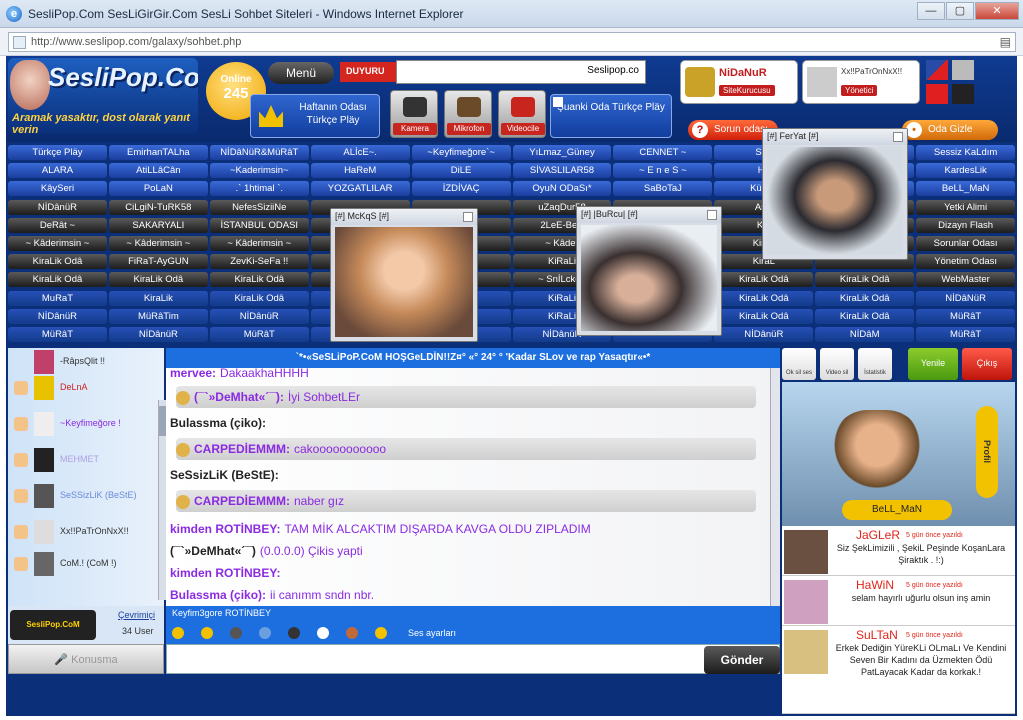  Describe the element at coordinates (937, 94) in the screenshot. I see `flag-tr-icon` at that location.